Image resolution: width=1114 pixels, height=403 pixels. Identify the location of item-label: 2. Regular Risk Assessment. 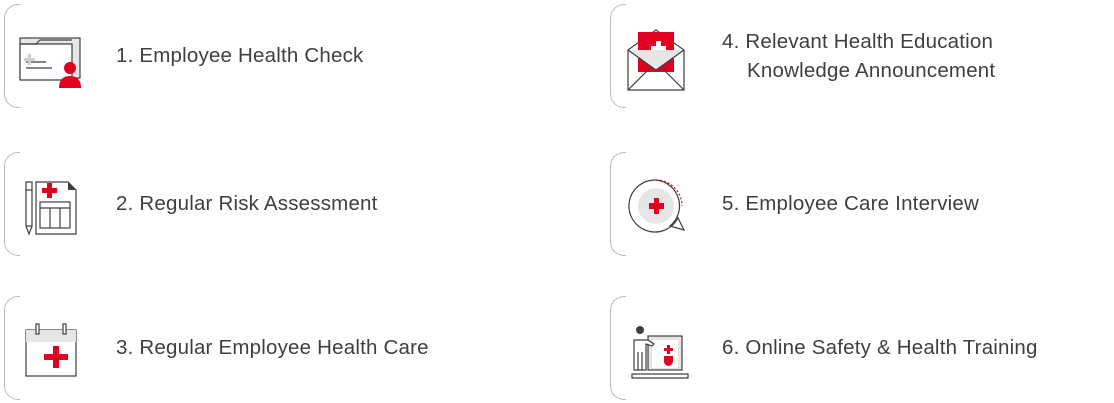
(247, 203).